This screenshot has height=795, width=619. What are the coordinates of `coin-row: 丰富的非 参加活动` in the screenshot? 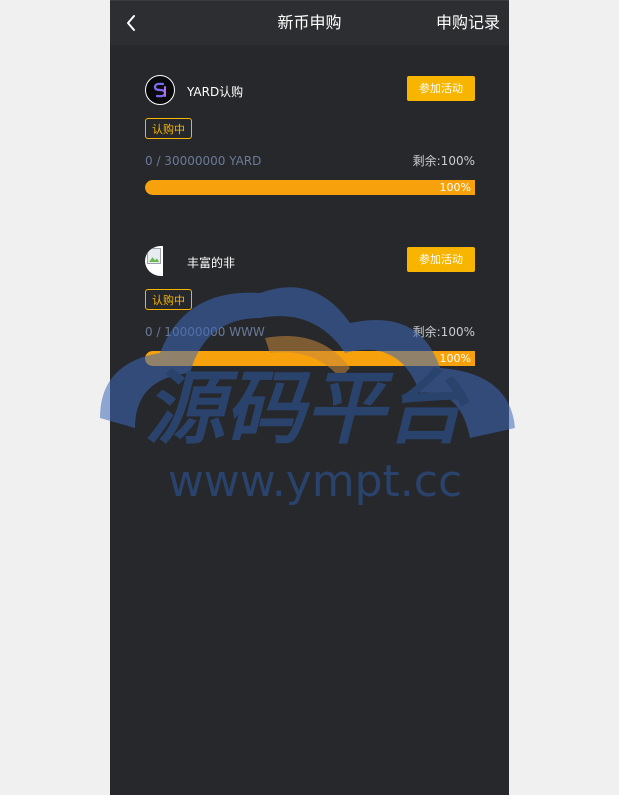 It's located at (310, 262).